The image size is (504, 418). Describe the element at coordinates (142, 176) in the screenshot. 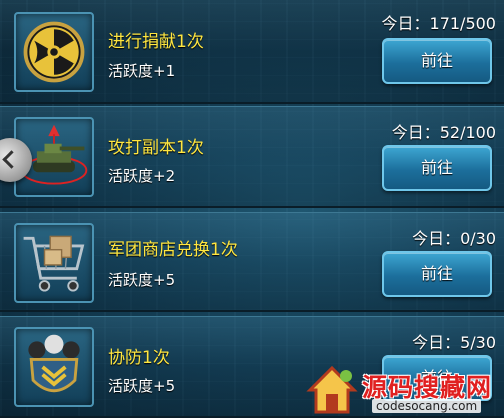

I see `task-reward: 活跃度+2` at that location.